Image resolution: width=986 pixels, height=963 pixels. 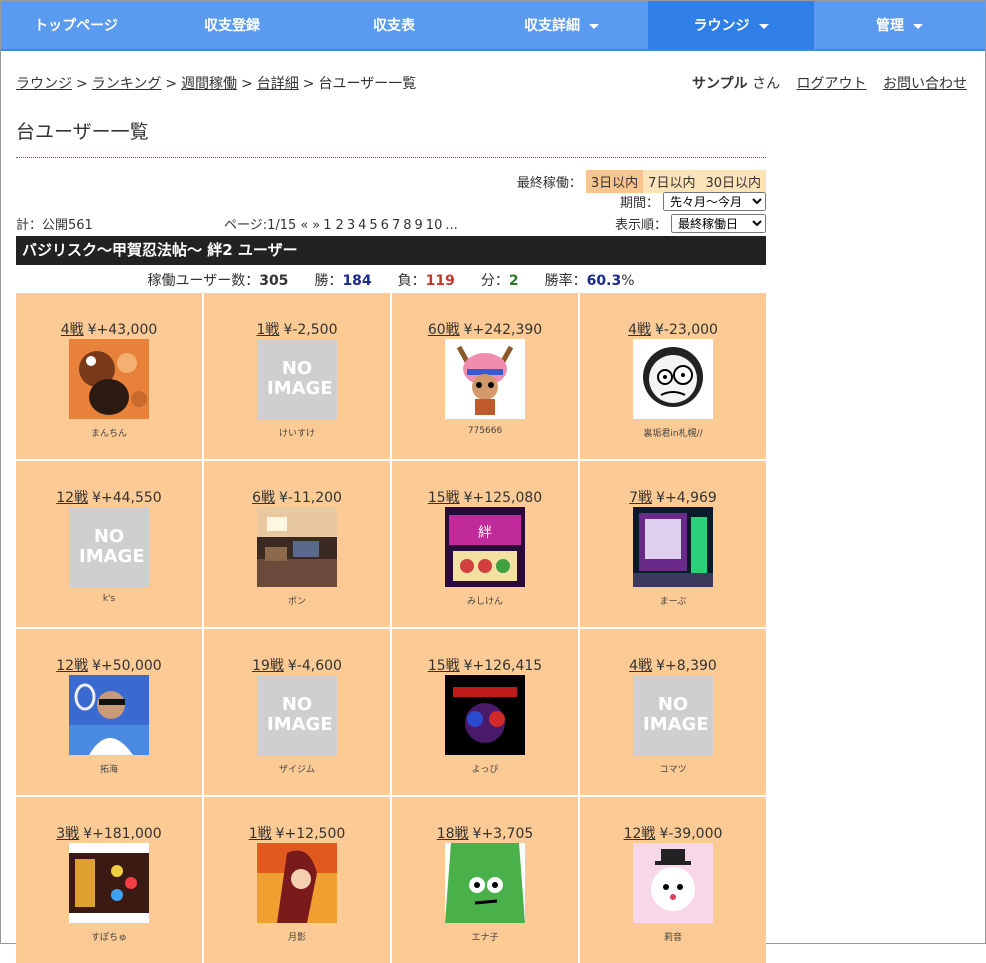 I want to click on user-record: 4戦 ¥+8,390, so click(x=673, y=665).